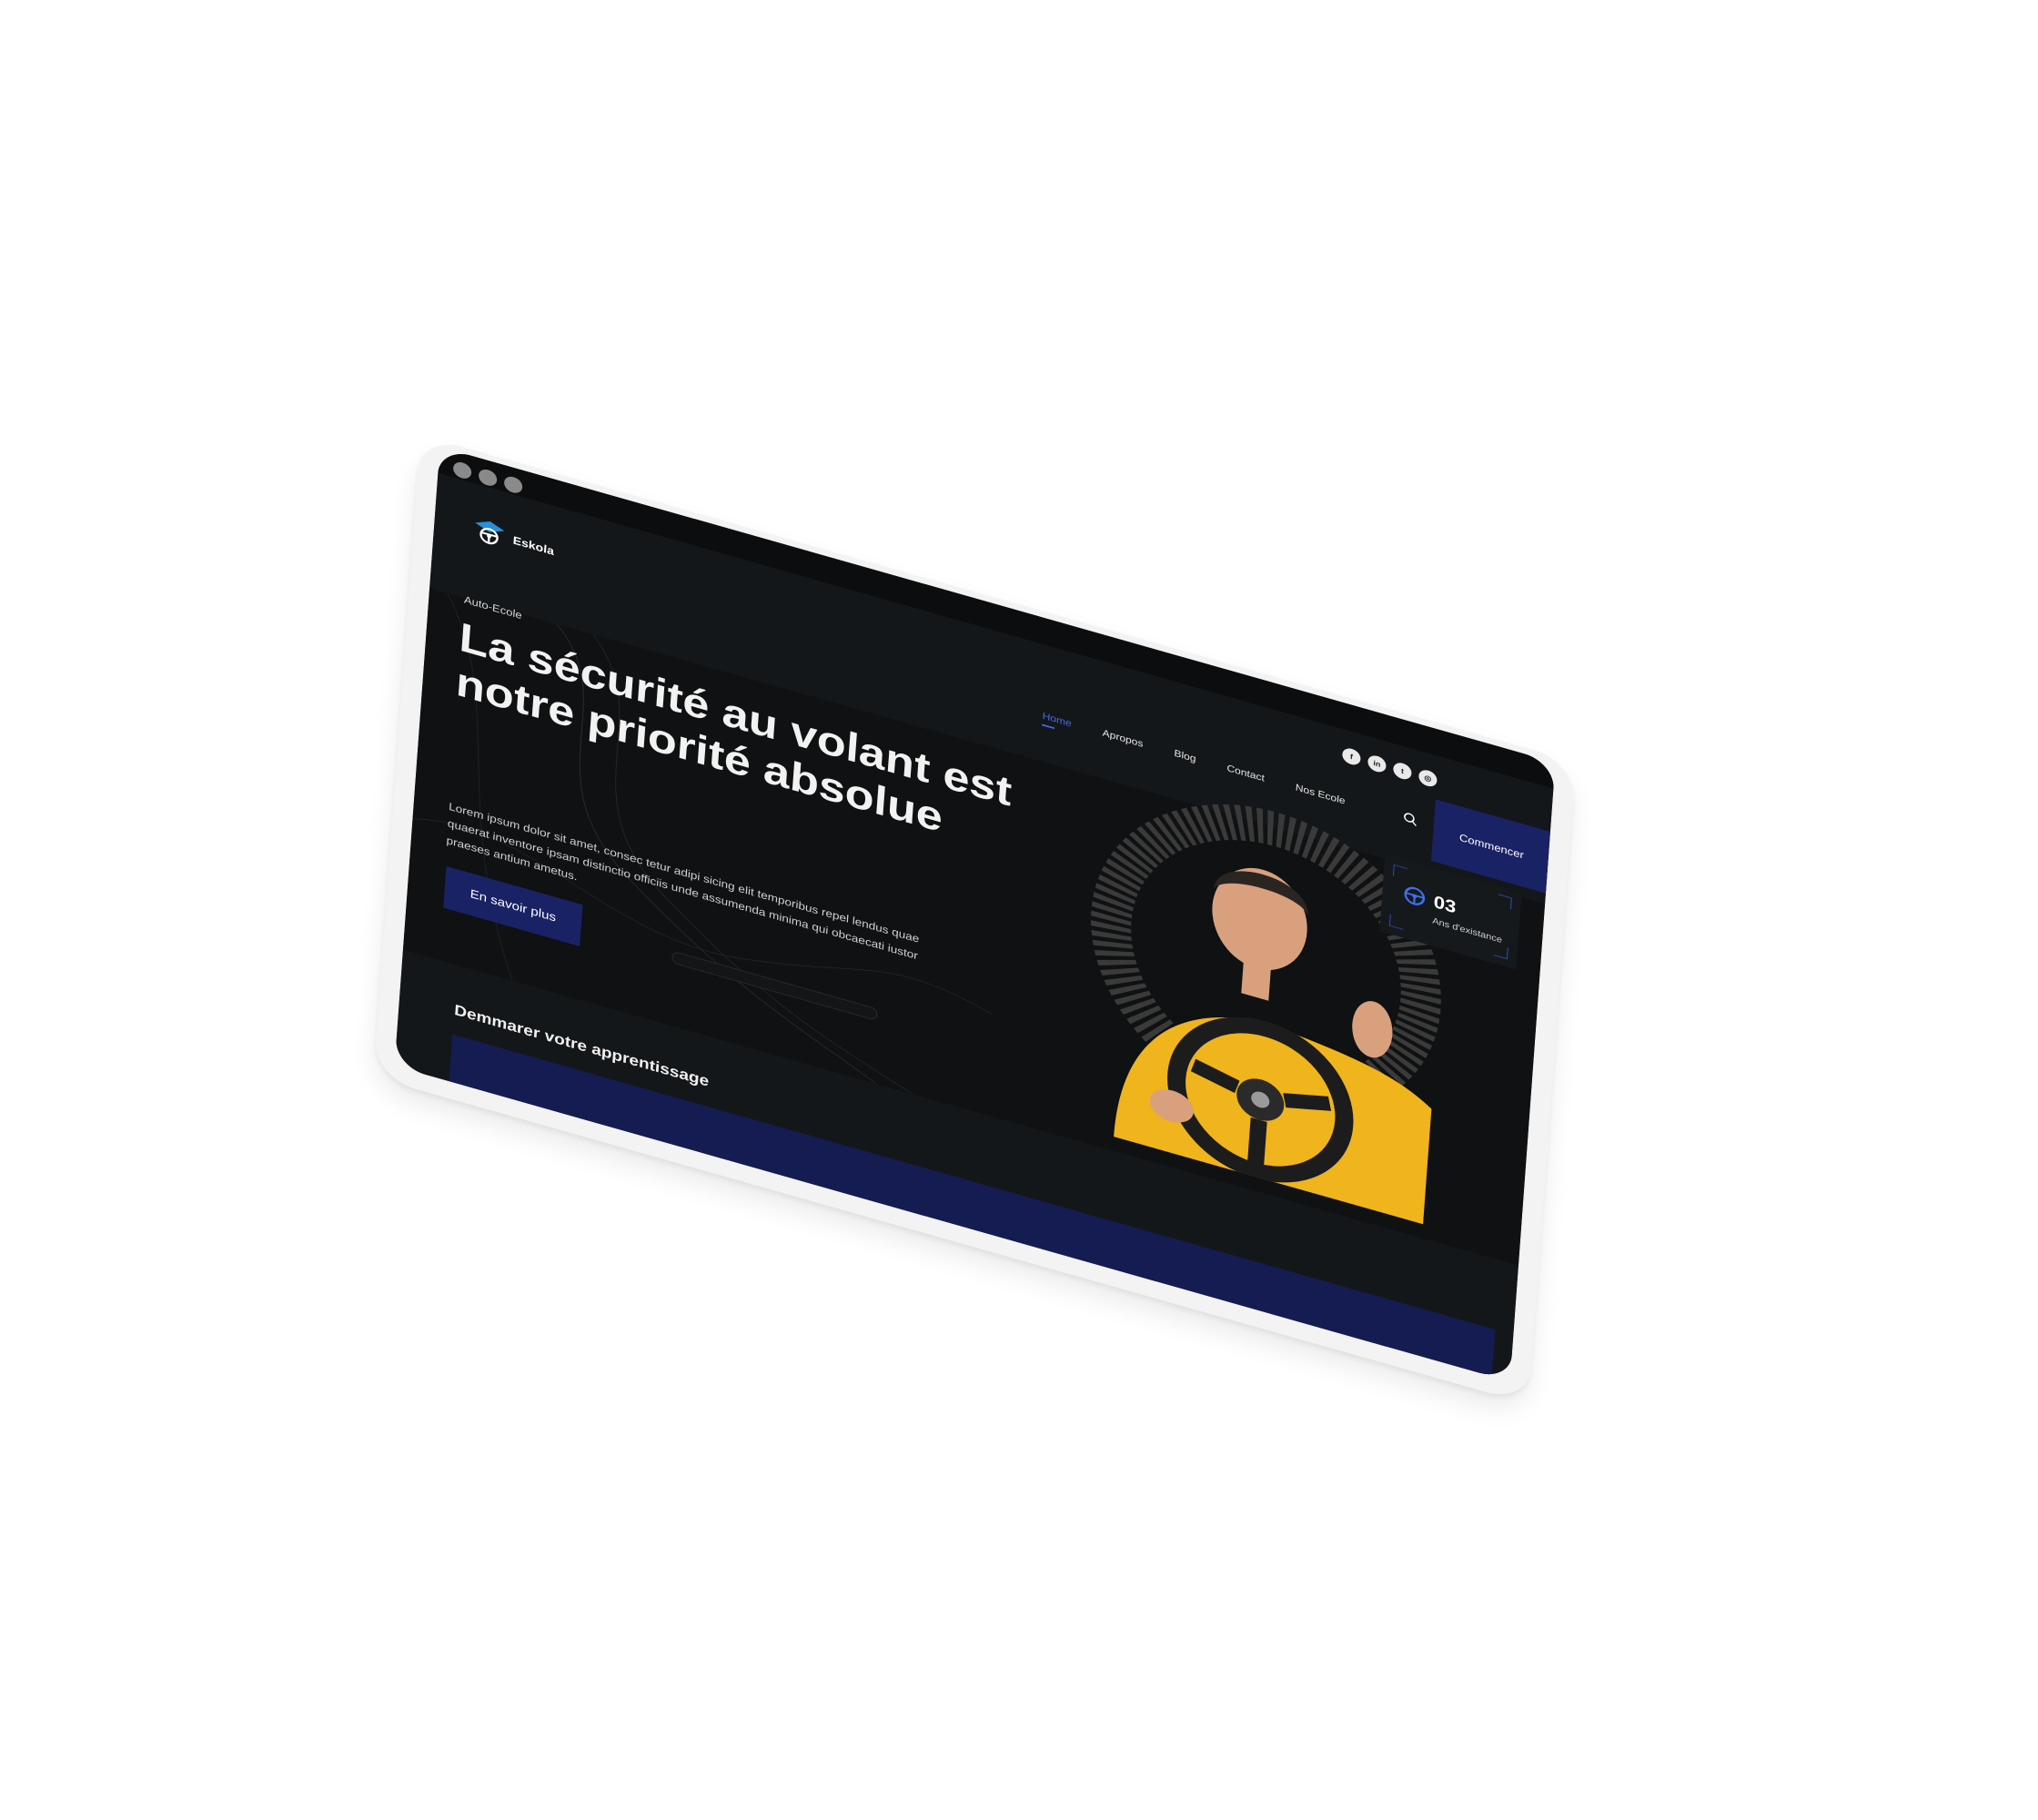 The height and width of the screenshot is (1820, 2038). I want to click on stat-label: Ans d'existance, so click(1467, 930).